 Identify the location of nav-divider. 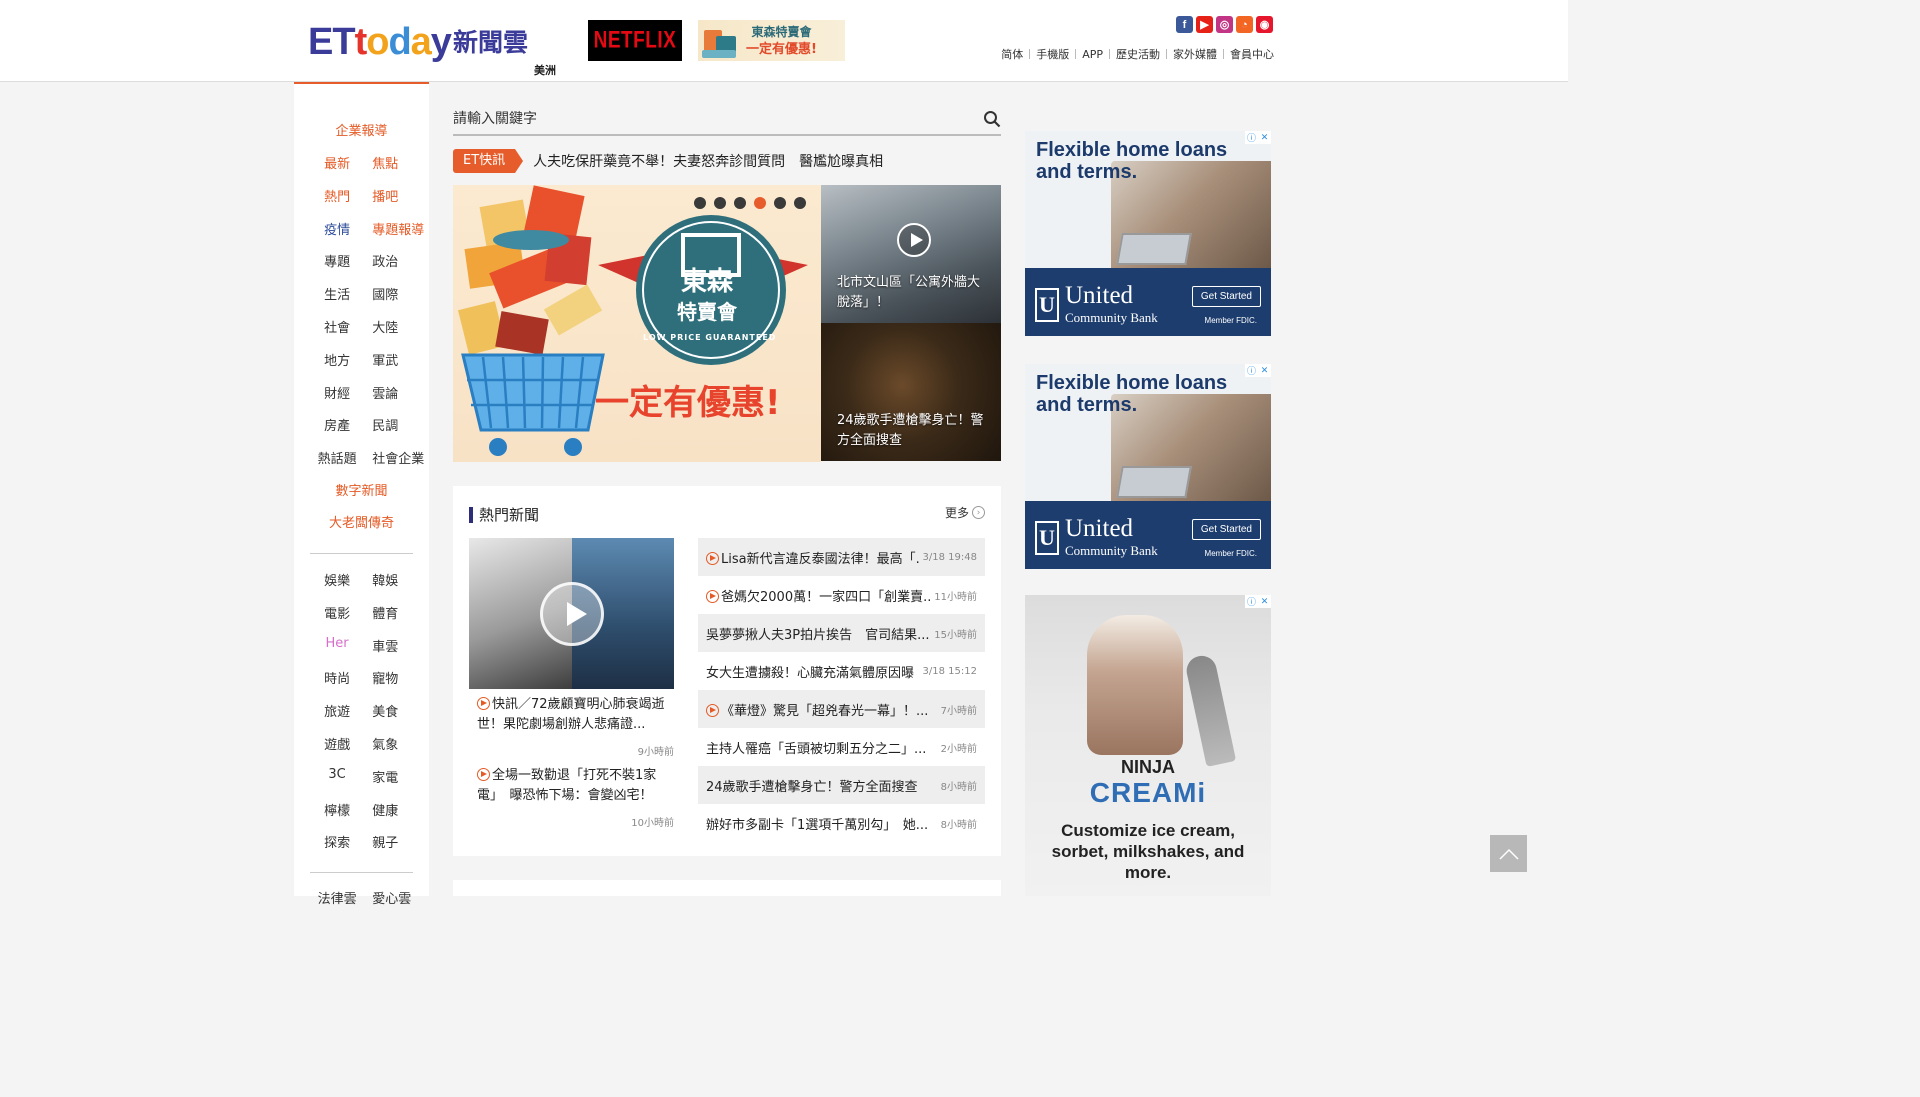
(361, 553).